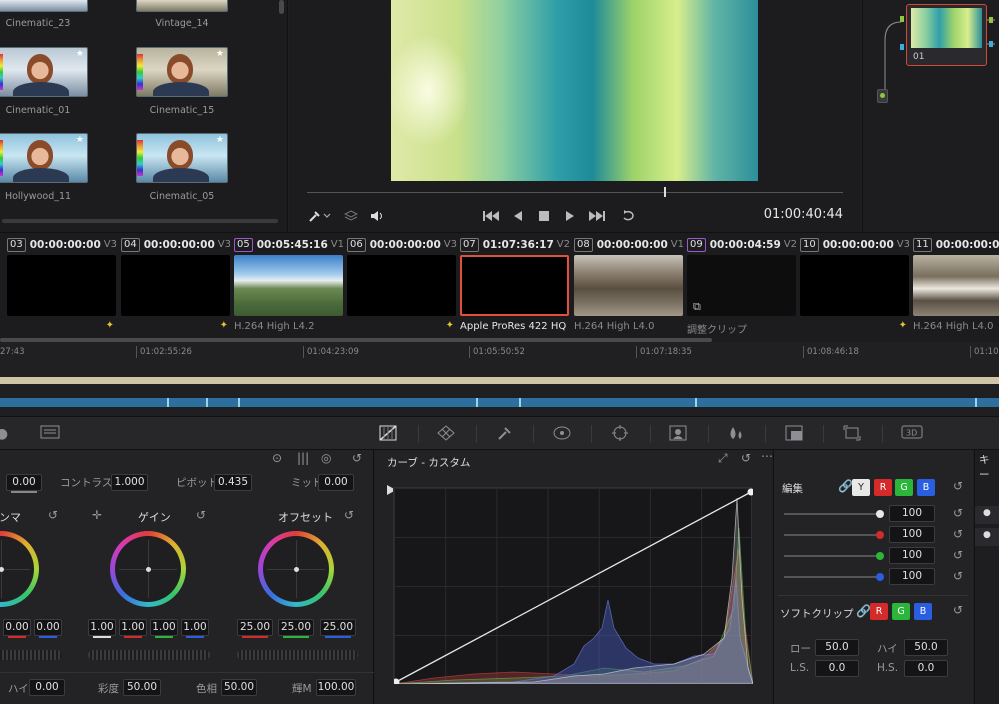 The image size is (999, 704). What do you see at coordinates (880, 514) in the screenshot?
I see `y-slider-knob` at bounding box center [880, 514].